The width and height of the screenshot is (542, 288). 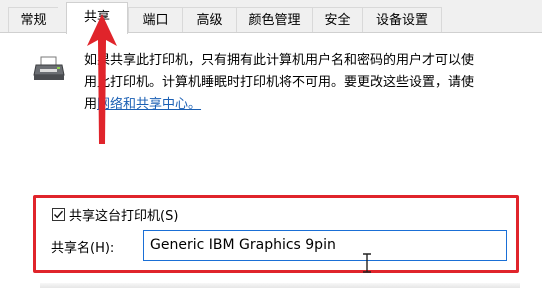 I want to click on tab-general: 常规, so click(x=33, y=19).